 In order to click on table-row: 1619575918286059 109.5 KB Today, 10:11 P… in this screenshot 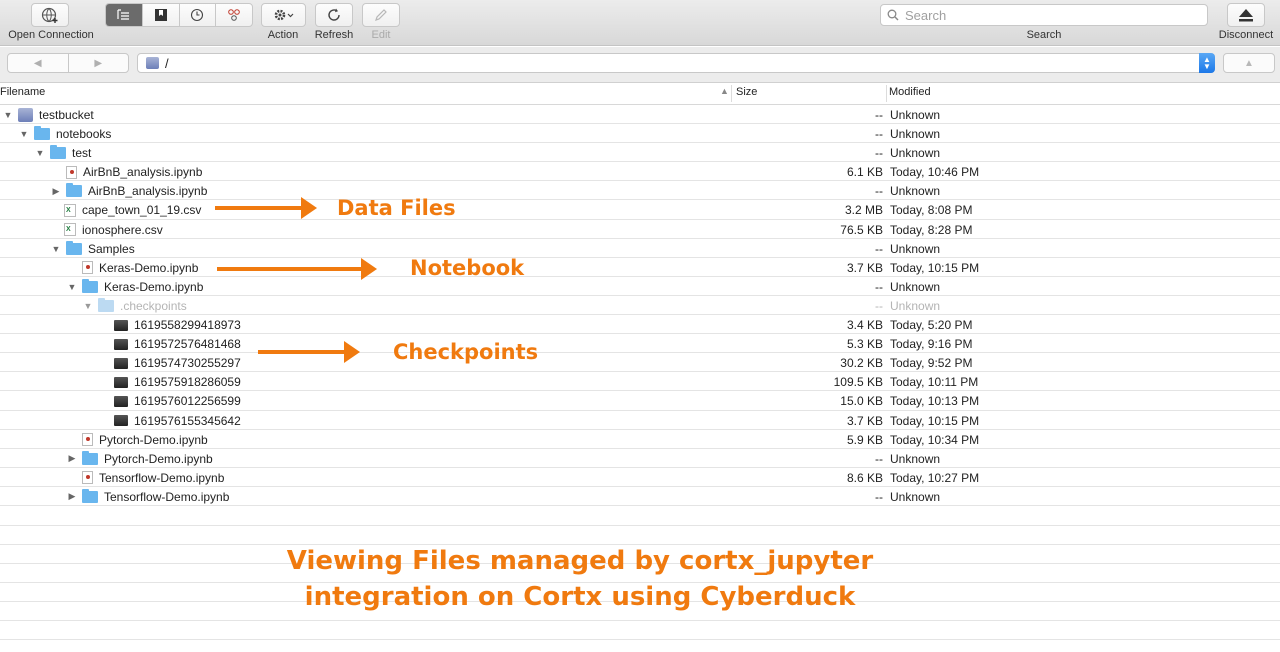, I will do `click(640, 382)`.